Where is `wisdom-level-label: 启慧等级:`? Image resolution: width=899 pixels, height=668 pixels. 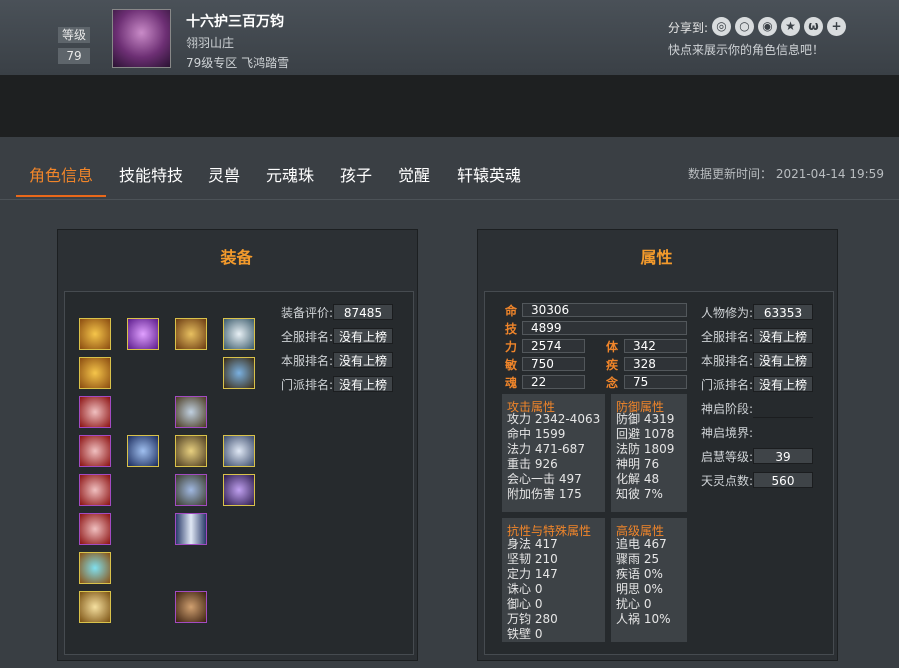
wisdom-level-label: 启慧等级: is located at coordinates (727, 457).